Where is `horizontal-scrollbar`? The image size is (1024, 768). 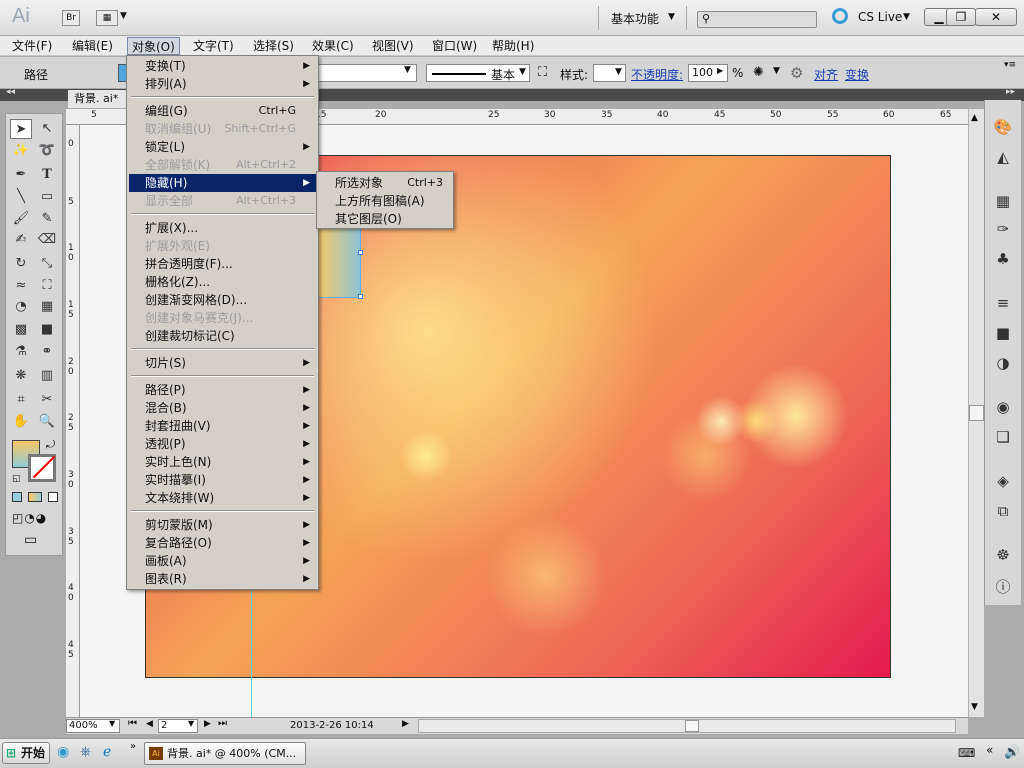
horizontal-scrollbar is located at coordinates (687, 726).